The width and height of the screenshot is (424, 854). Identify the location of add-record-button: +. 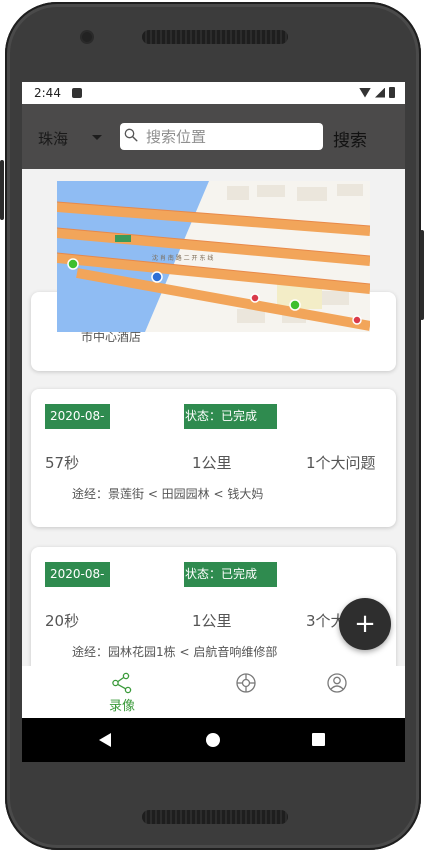
(365, 624).